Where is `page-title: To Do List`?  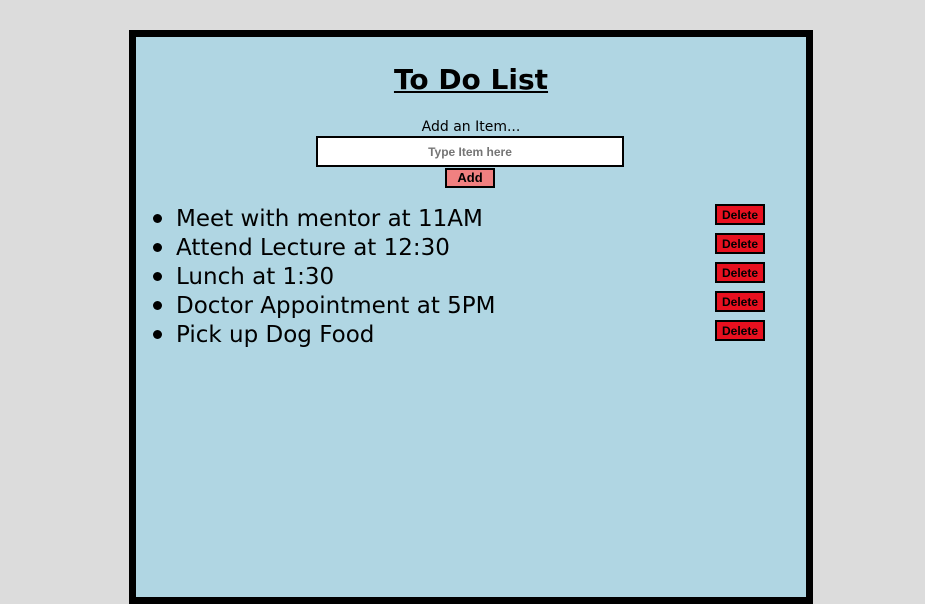
page-title: To Do List is located at coordinates (471, 79).